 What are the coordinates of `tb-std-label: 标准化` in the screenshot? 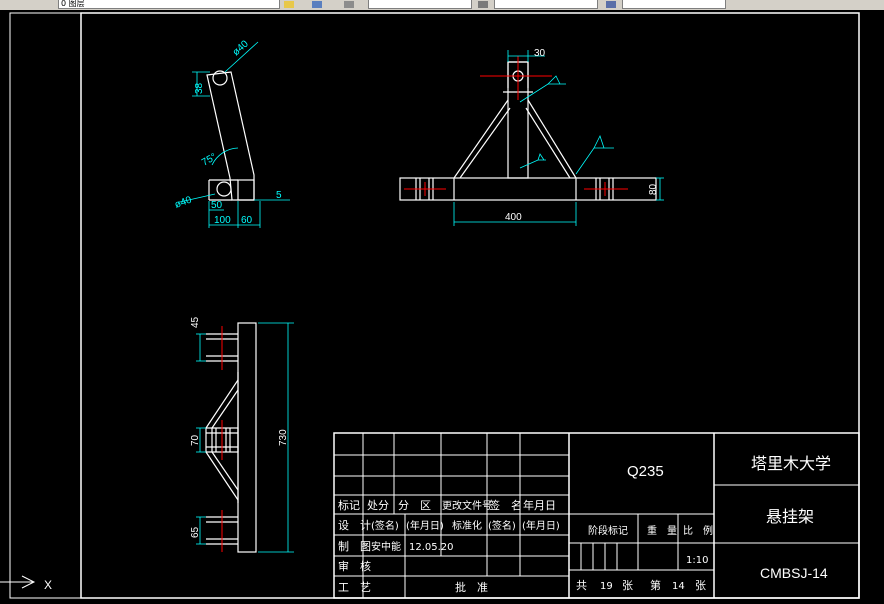 It's located at (467, 525).